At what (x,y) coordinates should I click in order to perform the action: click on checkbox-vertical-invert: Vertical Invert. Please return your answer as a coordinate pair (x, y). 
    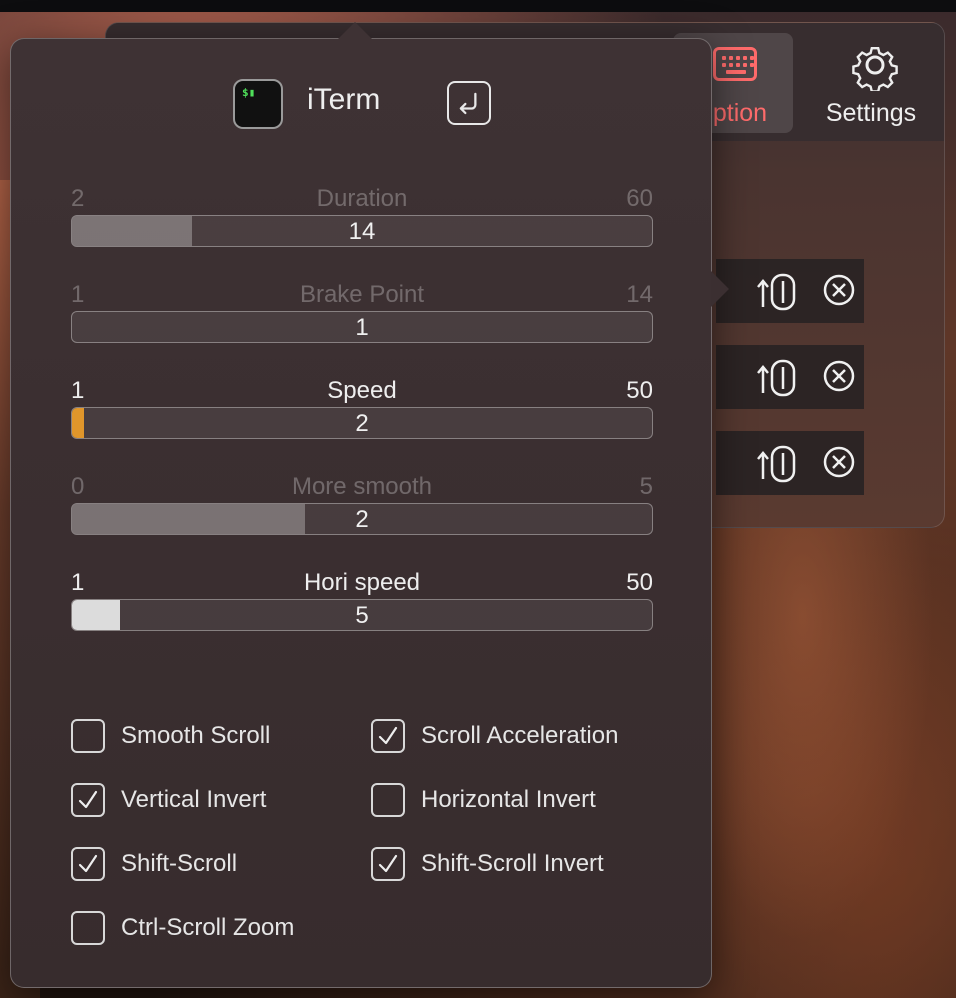
    Looking at the image, I should click on (221, 801).